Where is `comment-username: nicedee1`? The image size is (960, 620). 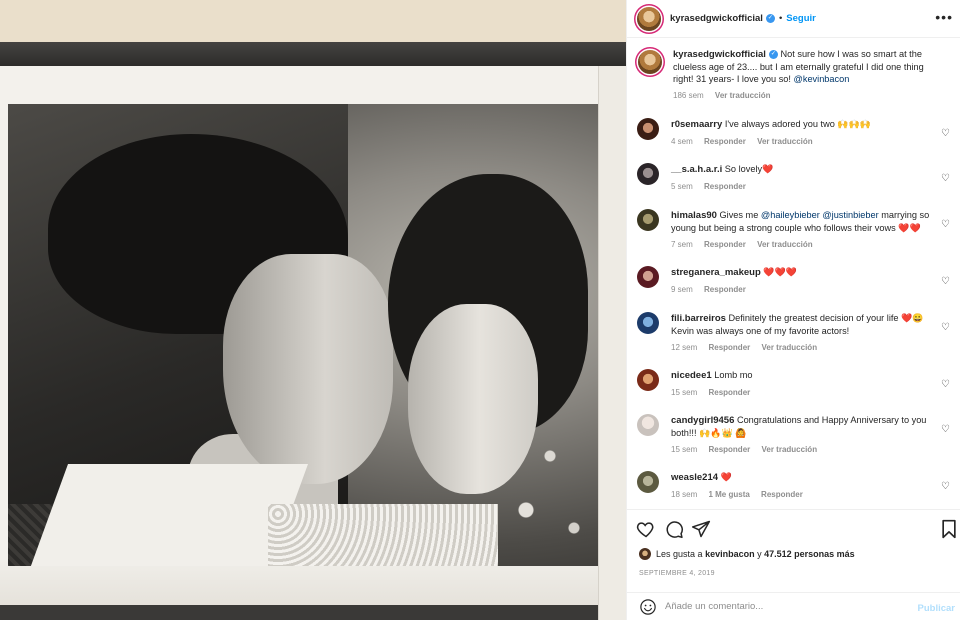
comment-username: nicedee1 is located at coordinates (691, 375).